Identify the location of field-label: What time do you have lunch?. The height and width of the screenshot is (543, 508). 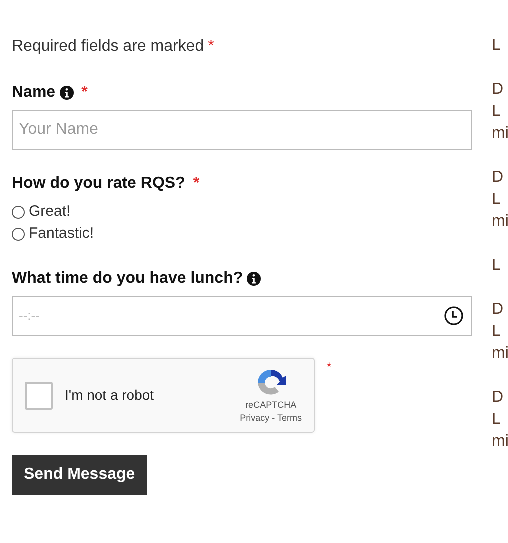
(128, 279).